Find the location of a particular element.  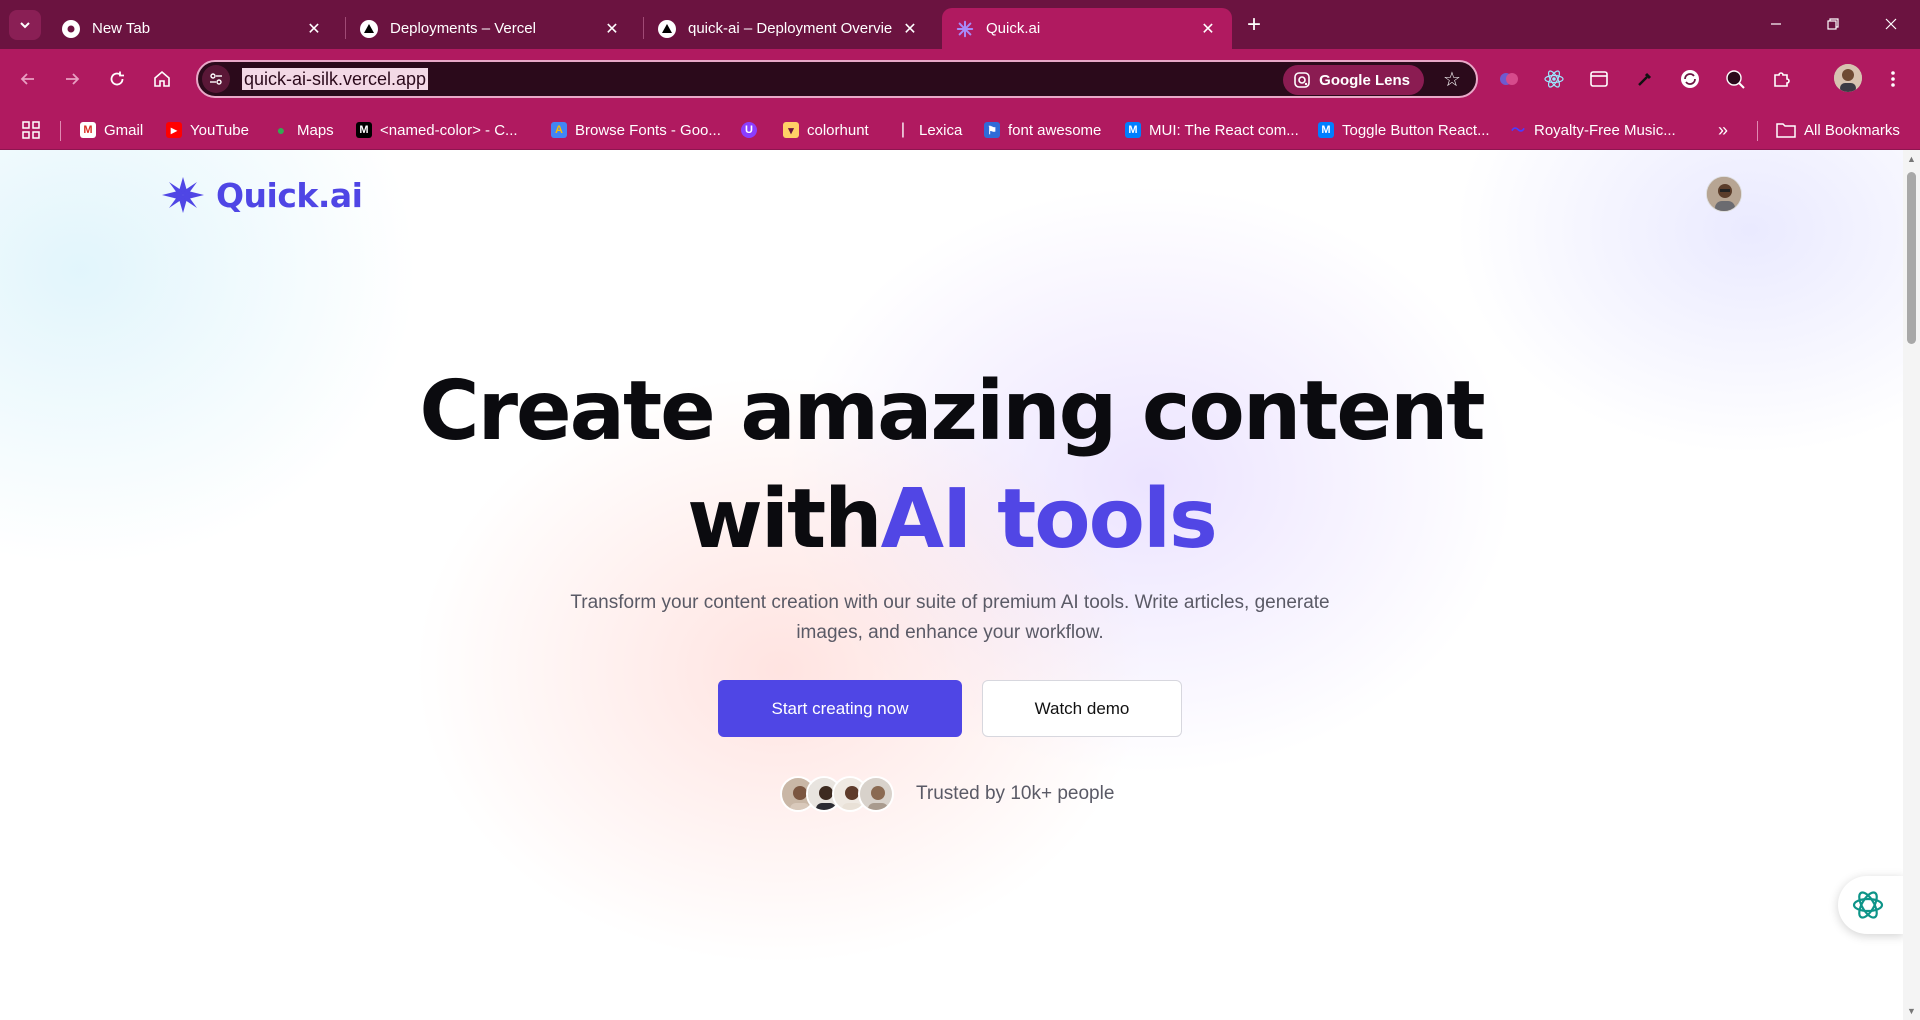

double-chevron-right-icon: » is located at coordinates (1723, 129).